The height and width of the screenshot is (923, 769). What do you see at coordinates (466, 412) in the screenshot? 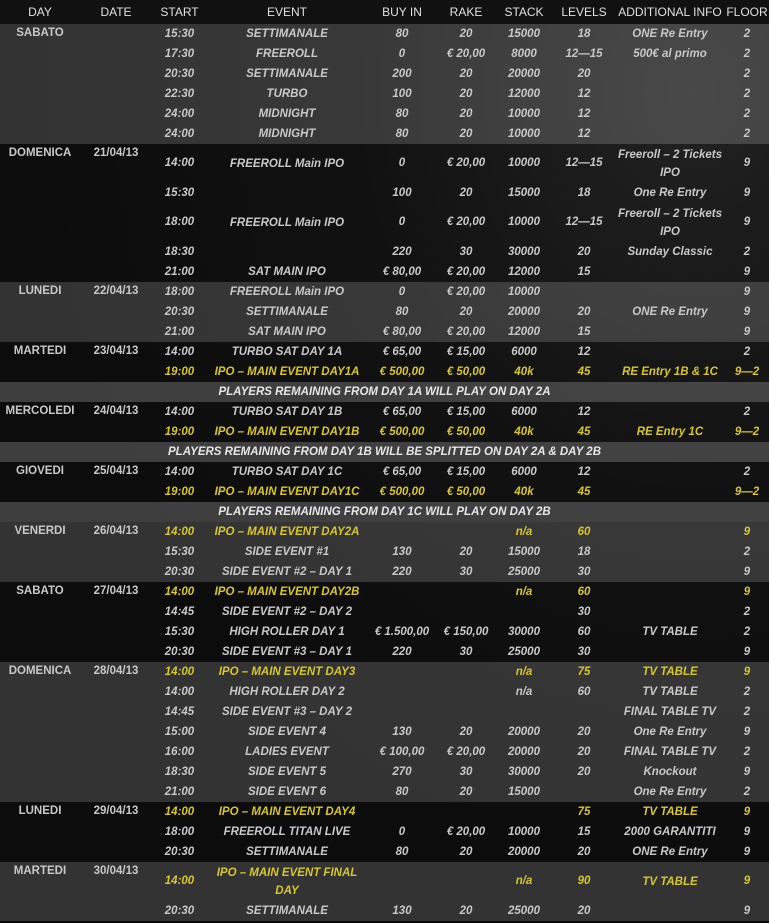
I see `rake: € 15,00` at bounding box center [466, 412].